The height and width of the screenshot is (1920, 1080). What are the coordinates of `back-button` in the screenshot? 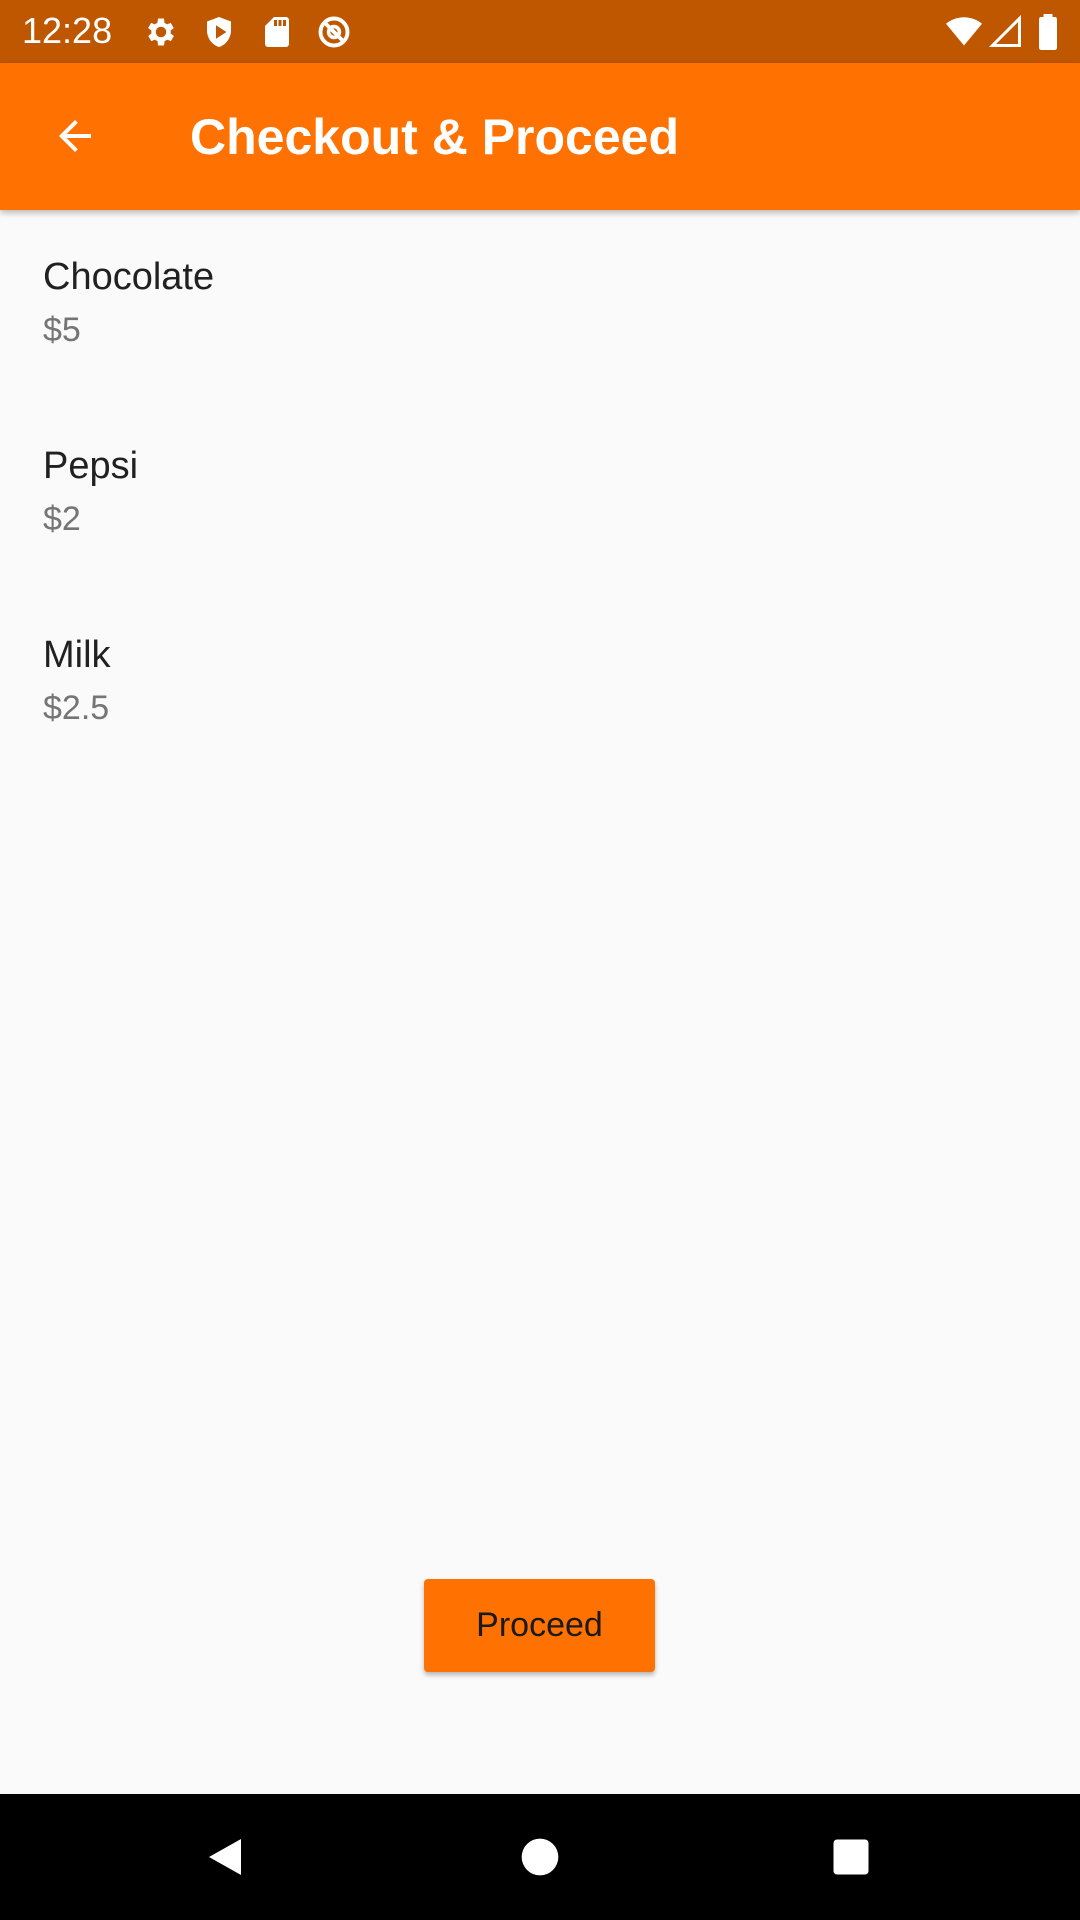 It's located at (75, 136).